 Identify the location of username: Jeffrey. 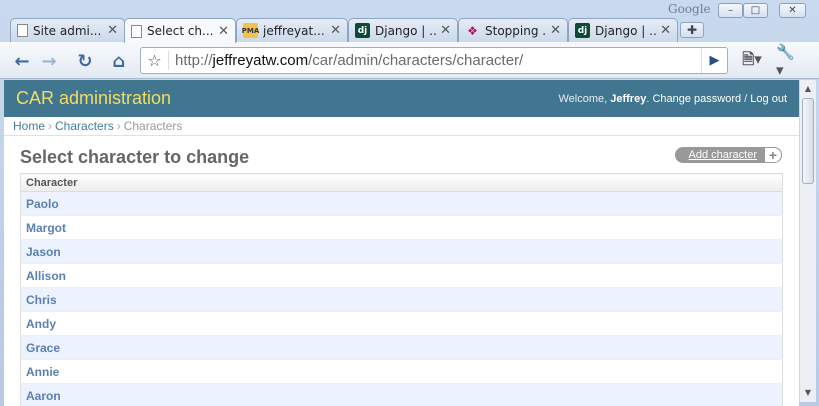
(628, 98).